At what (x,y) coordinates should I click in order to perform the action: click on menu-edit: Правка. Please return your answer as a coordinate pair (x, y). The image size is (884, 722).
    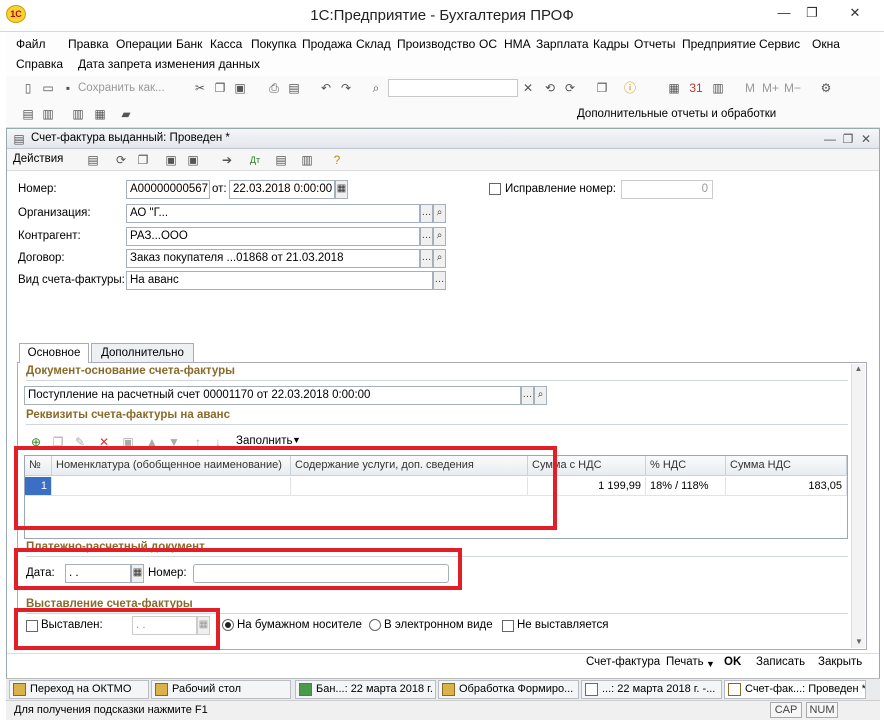
    Looking at the image, I should click on (88, 44).